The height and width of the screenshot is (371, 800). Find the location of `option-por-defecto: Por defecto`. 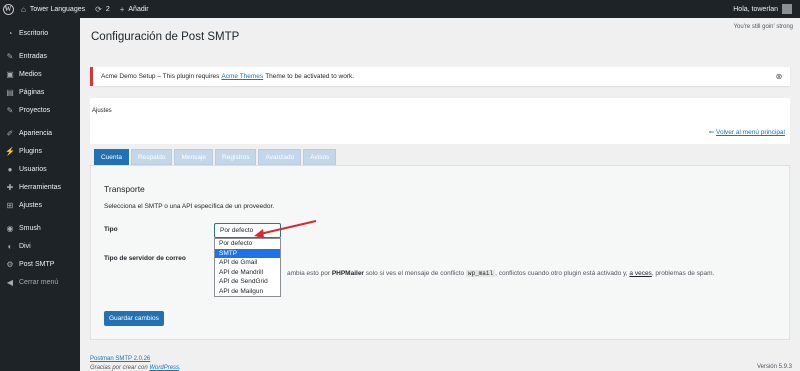

option-por-defecto: Por defecto is located at coordinates (247, 244).